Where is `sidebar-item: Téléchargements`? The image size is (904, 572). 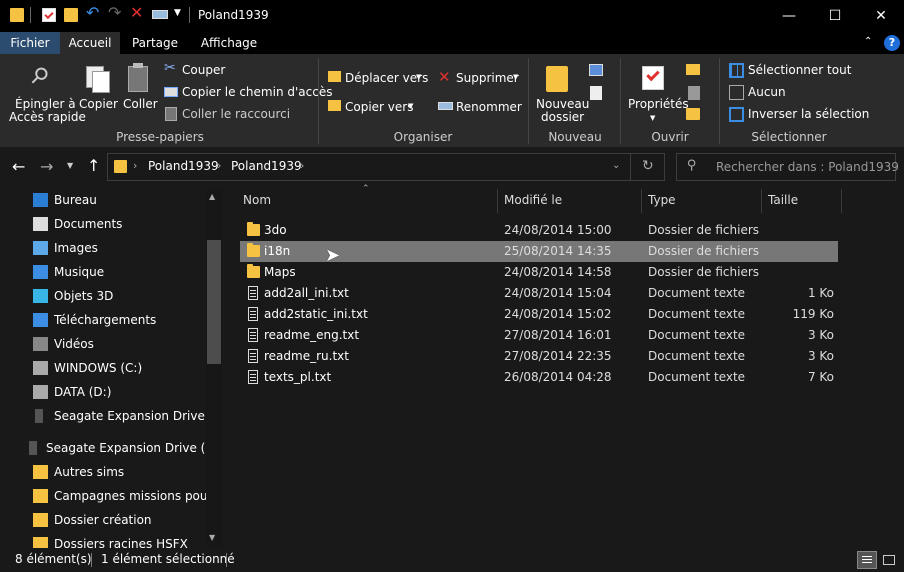
sidebar-item: Téléchargements is located at coordinates (105, 320).